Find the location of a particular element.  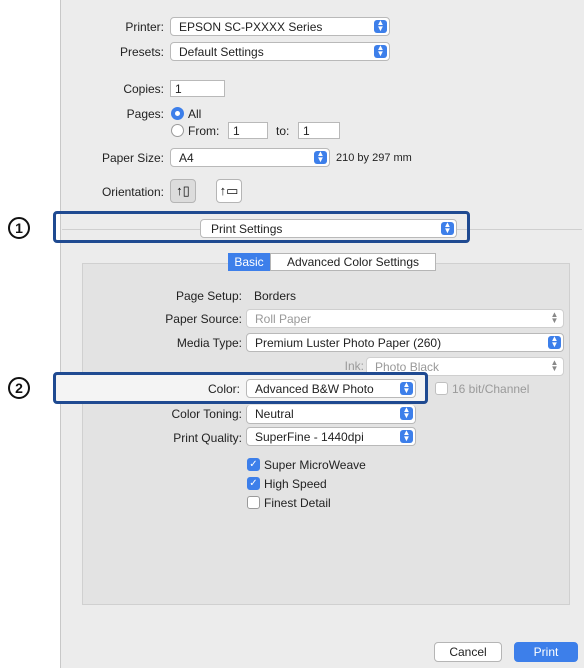

print-settings-value: Print Settings is located at coordinates (247, 229).